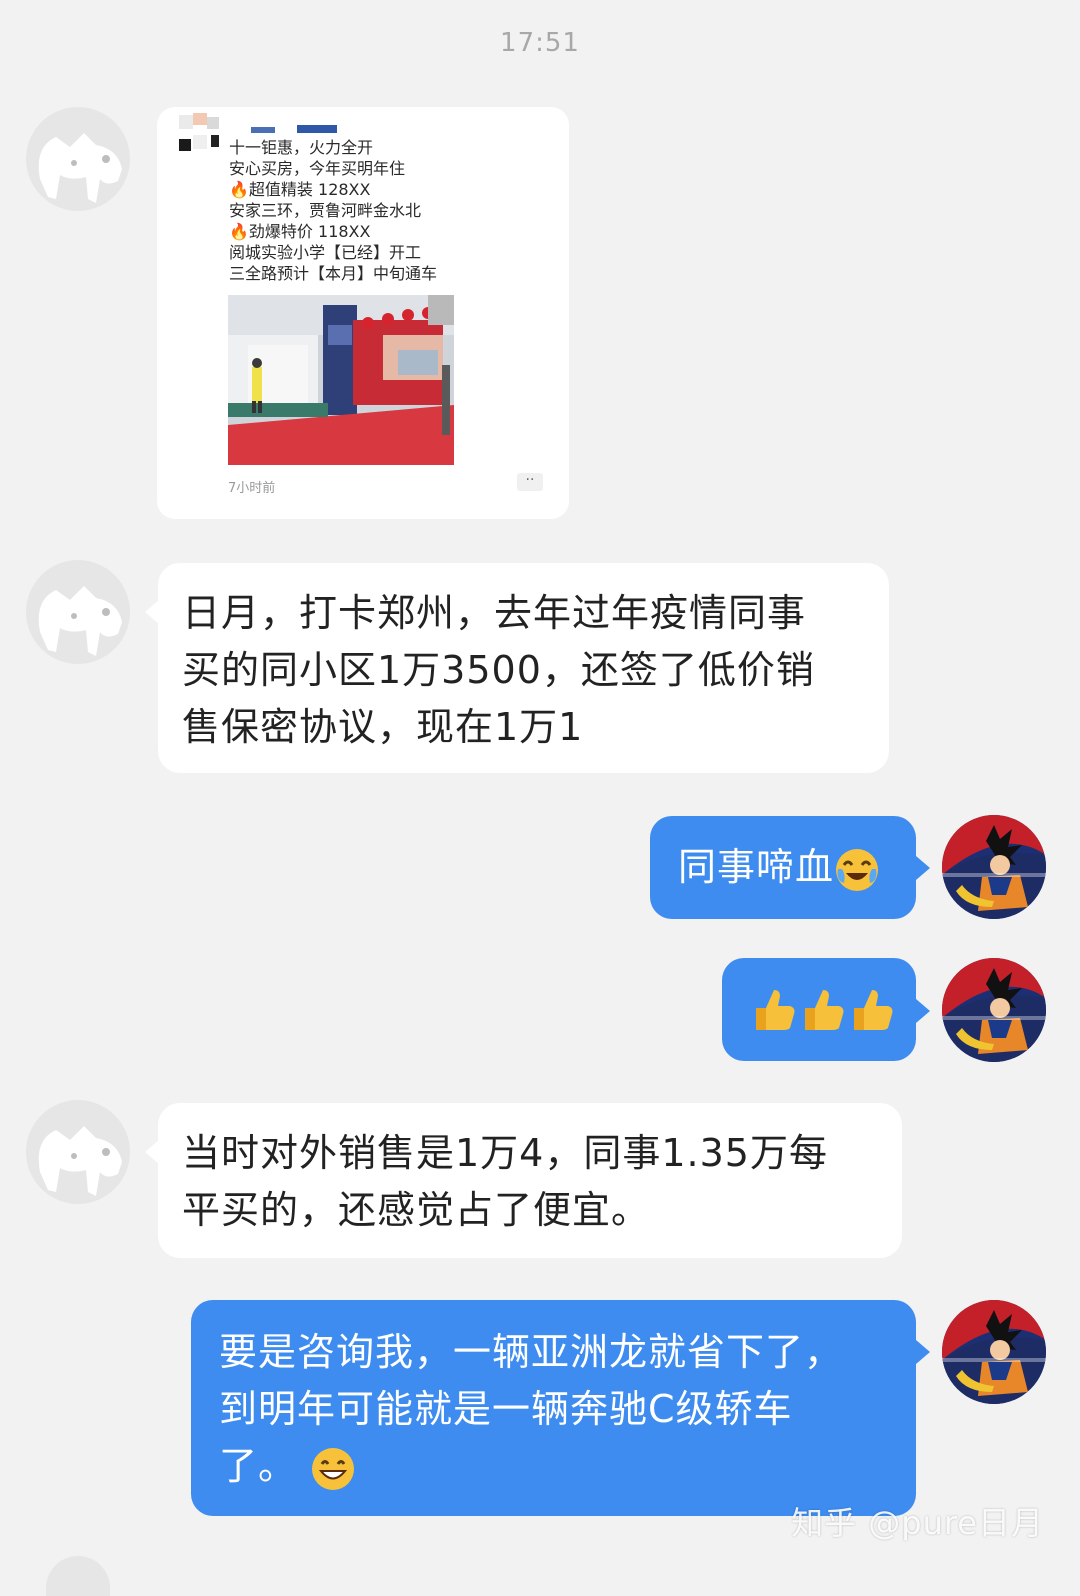 The width and height of the screenshot is (1080, 1596). What do you see at coordinates (416, 1210) in the screenshot?
I see `message-line: 平买的，还感觉占了便宜。` at bounding box center [416, 1210].